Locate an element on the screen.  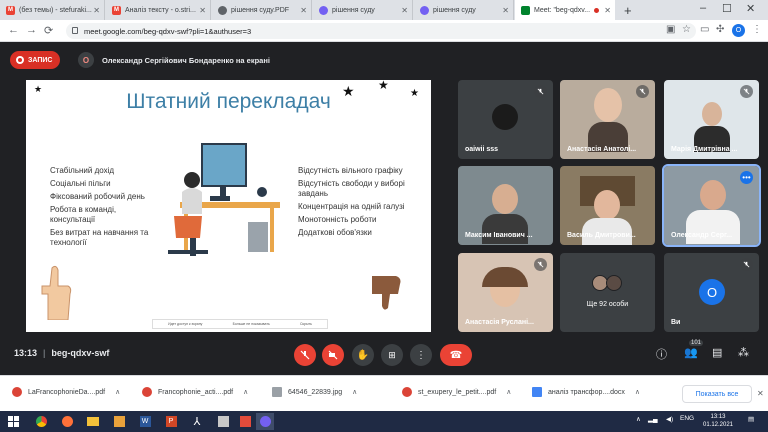
raise-hand-button: ✋ is located at coordinates (363, 355).